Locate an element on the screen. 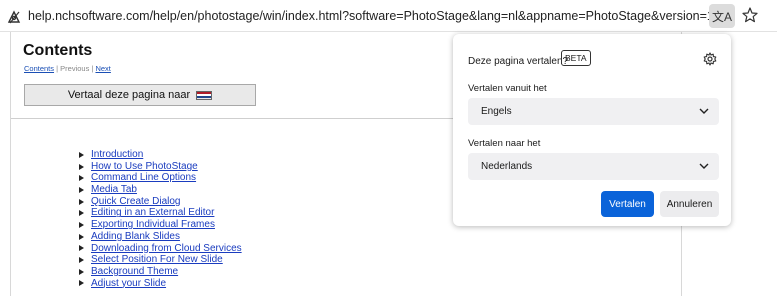 The width and height of the screenshot is (777, 296). popup-title: Deze pagina vertalen? is located at coordinates (518, 61).